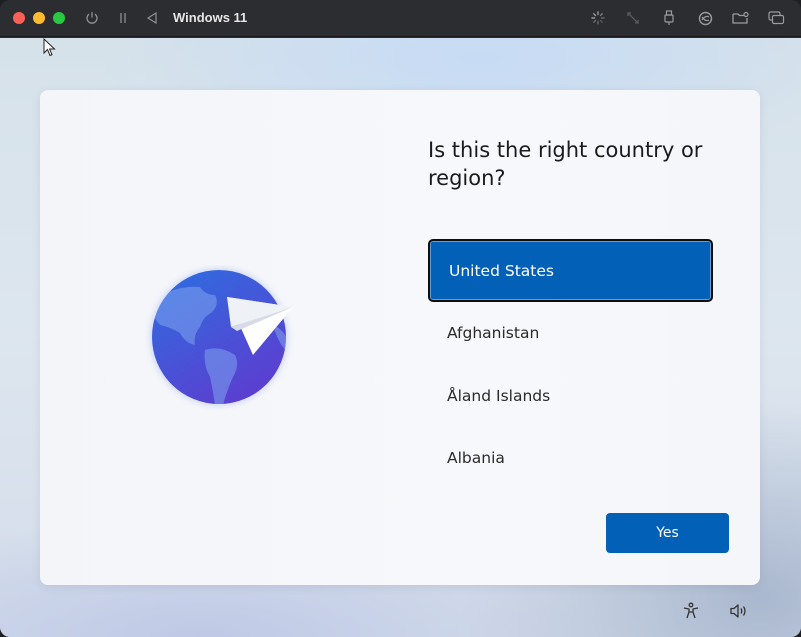 The height and width of the screenshot is (637, 801). What do you see at coordinates (740, 18) in the screenshot?
I see `shared-folder-icon` at bounding box center [740, 18].